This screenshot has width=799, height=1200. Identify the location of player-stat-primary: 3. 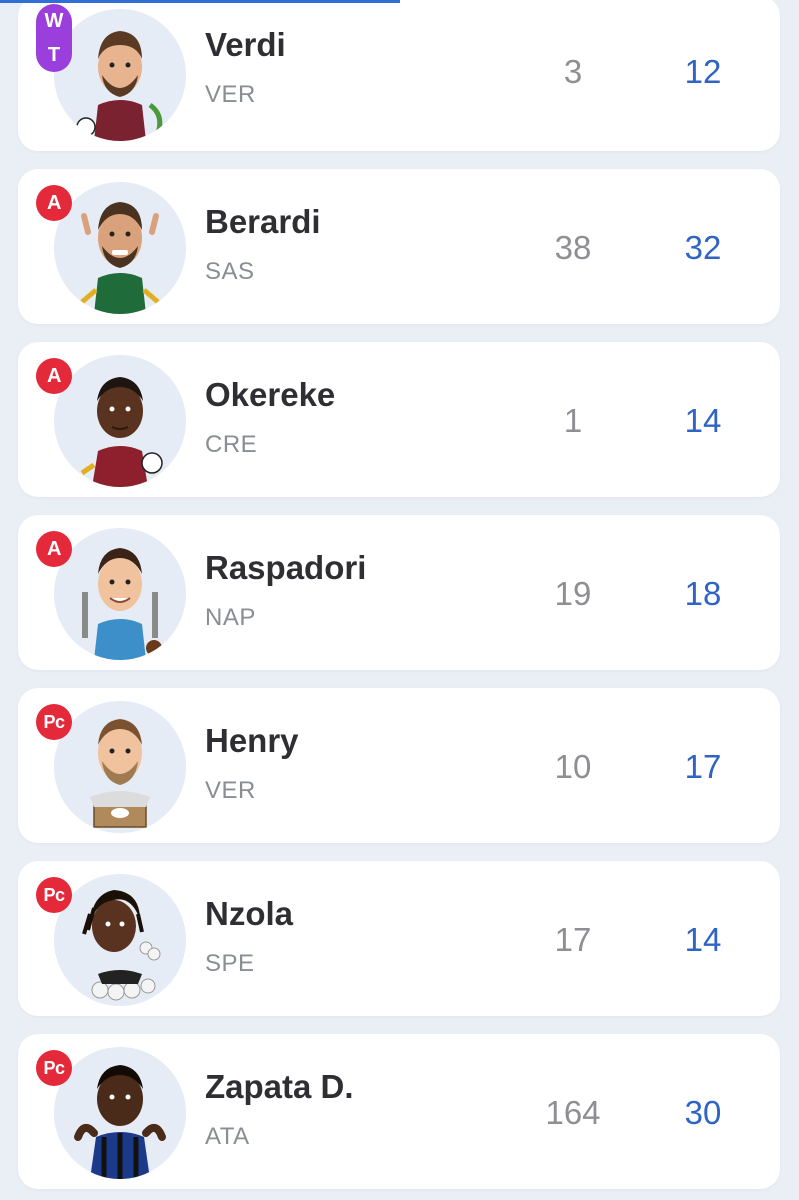
(573, 71).